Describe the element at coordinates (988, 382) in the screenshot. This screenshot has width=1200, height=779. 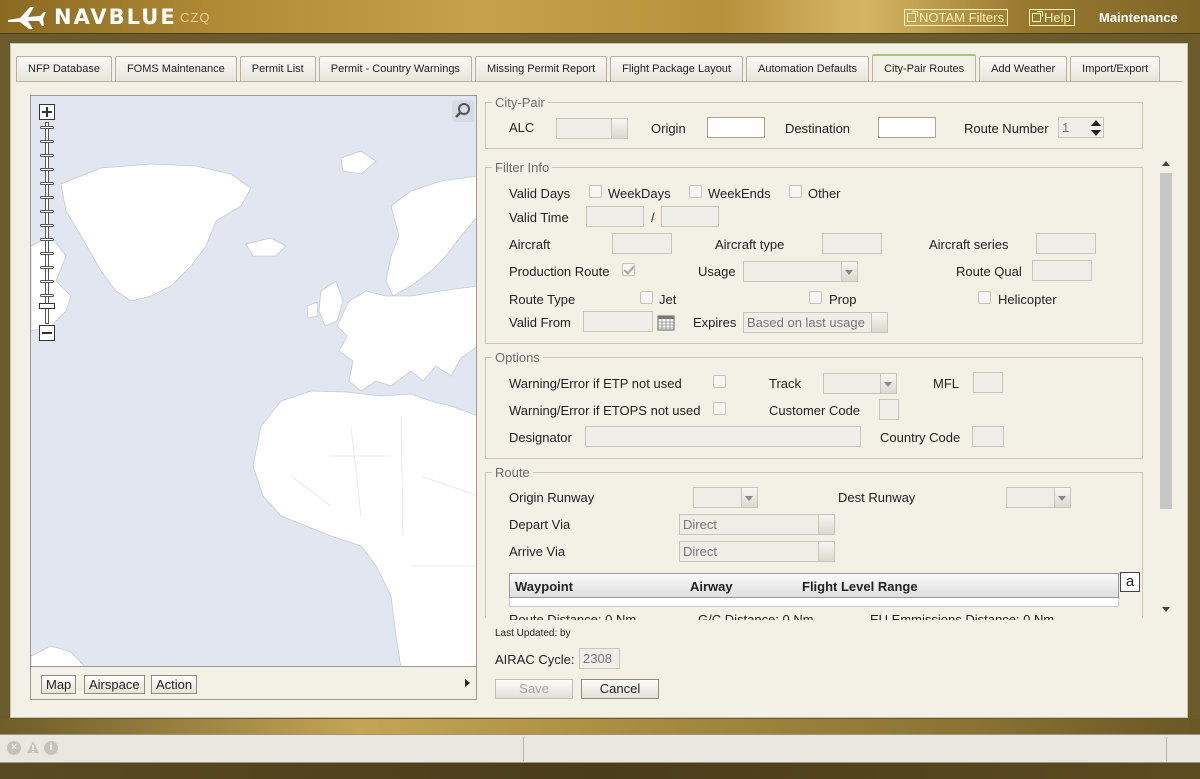
I see `mfl-input` at that location.